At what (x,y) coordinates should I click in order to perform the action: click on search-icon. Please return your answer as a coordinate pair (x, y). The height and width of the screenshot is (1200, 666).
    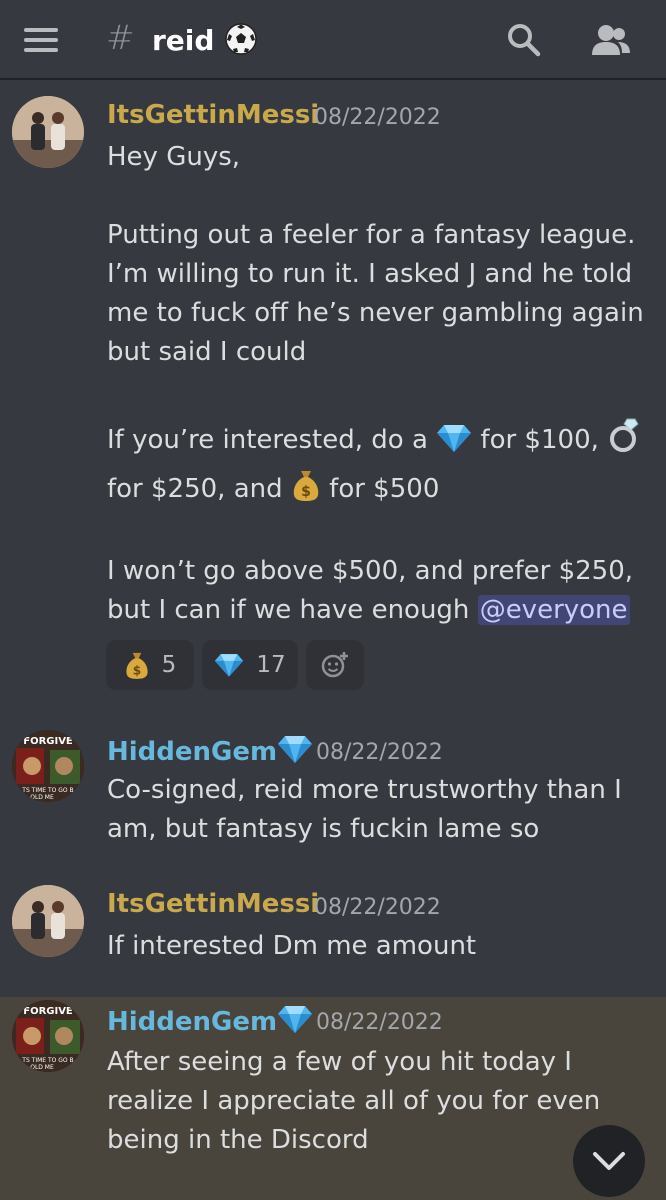
    Looking at the image, I should click on (524, 40).